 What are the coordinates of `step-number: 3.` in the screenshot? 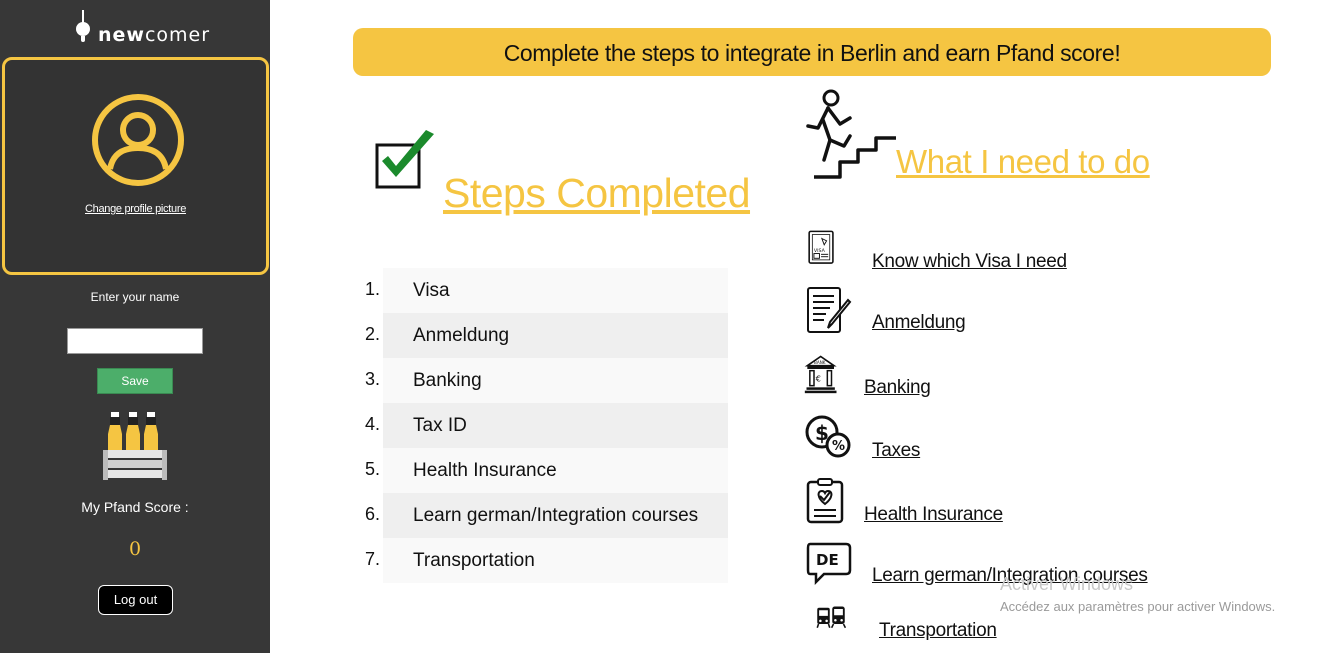 It's located at (372, 379).